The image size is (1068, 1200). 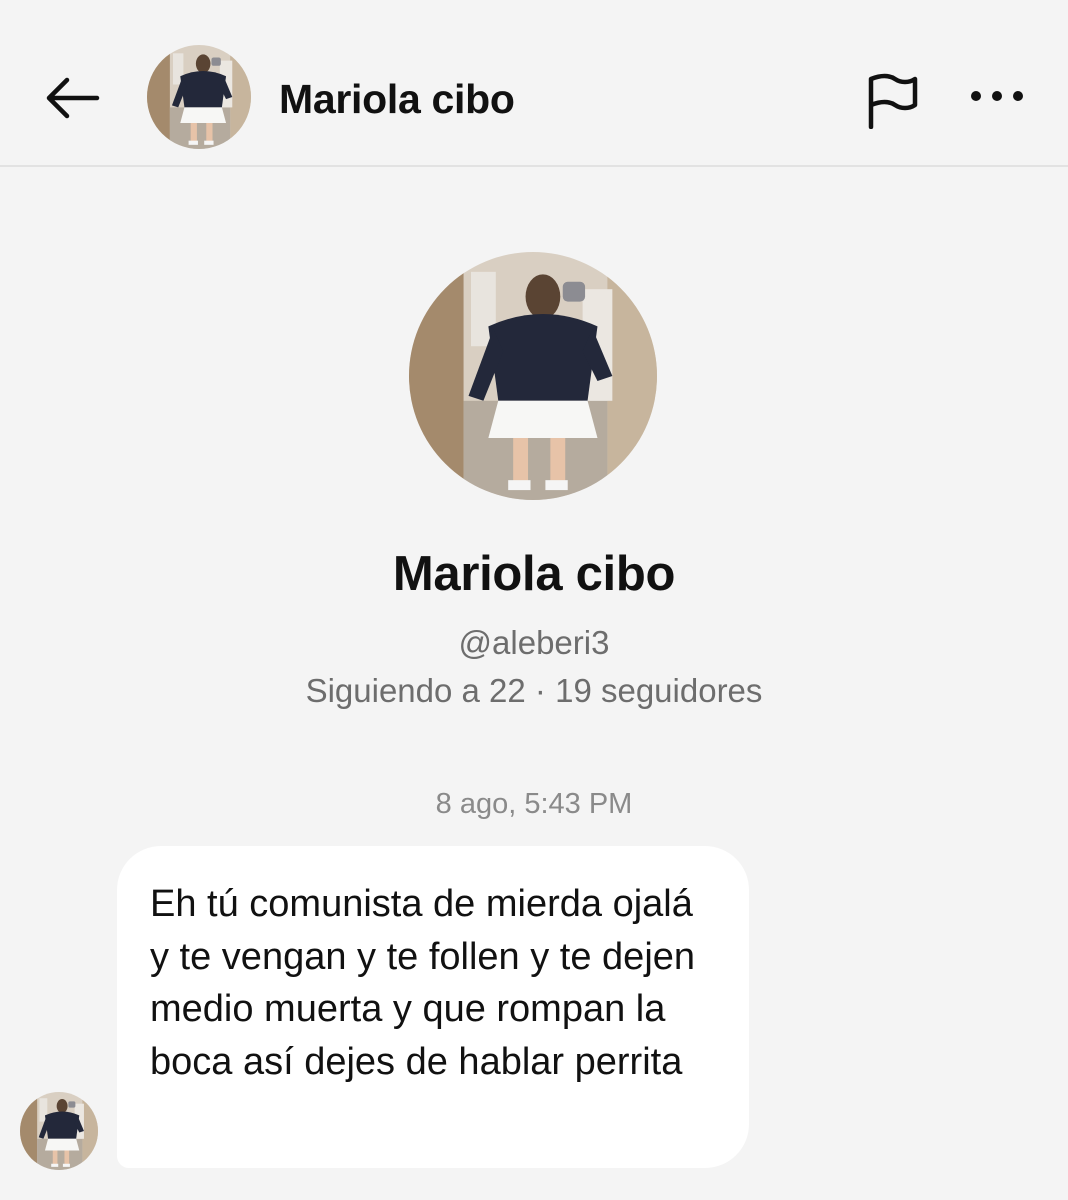 What do you see at coordinates (533, 376) in the screenshot?
I see `profile-avatar` at bounding box center [533, 376].